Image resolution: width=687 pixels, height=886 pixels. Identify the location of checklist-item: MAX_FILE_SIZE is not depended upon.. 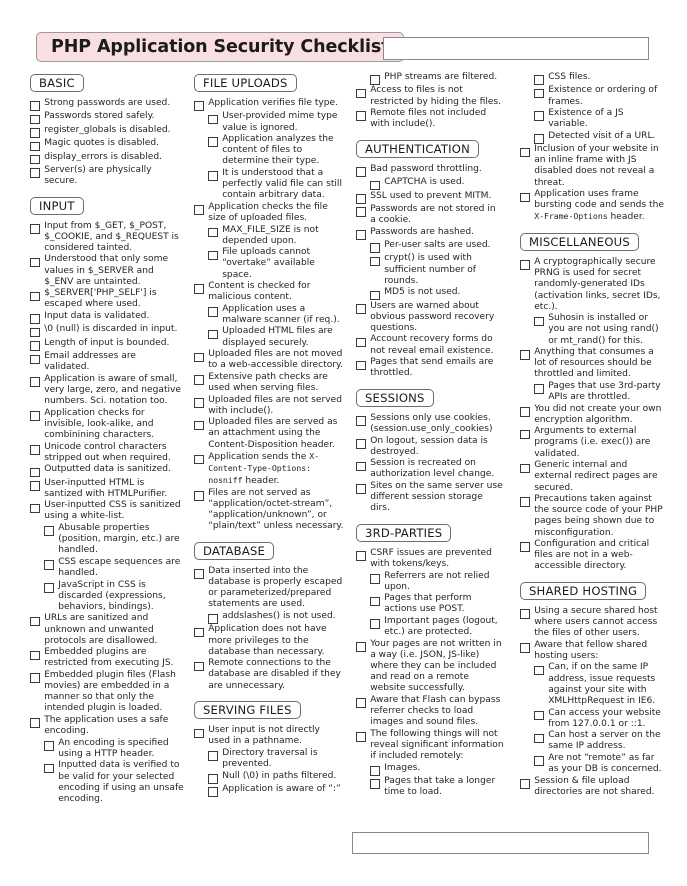
(269, 236).